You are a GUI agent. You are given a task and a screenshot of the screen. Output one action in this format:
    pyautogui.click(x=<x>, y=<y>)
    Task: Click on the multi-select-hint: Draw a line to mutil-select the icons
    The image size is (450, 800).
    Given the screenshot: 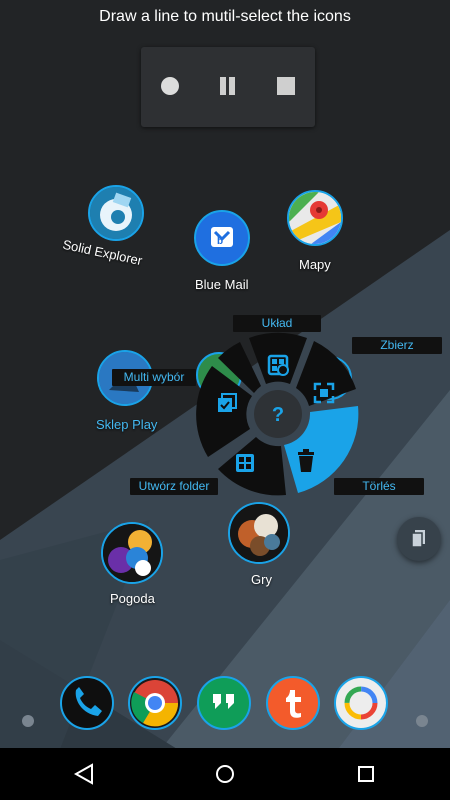 What is the action you would take?
    pyautogui.click(x=225, y=16)
    